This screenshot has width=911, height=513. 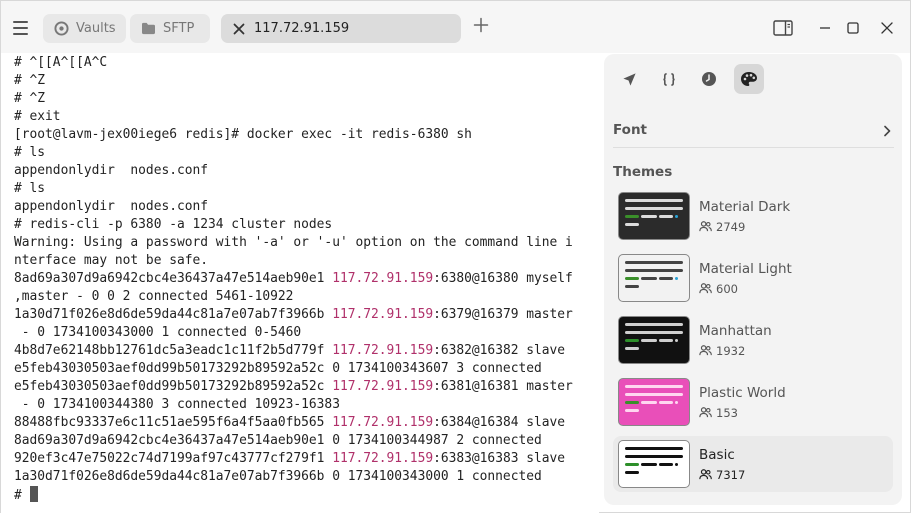 I want to click on folder-icon, so click(x=148, y=29).